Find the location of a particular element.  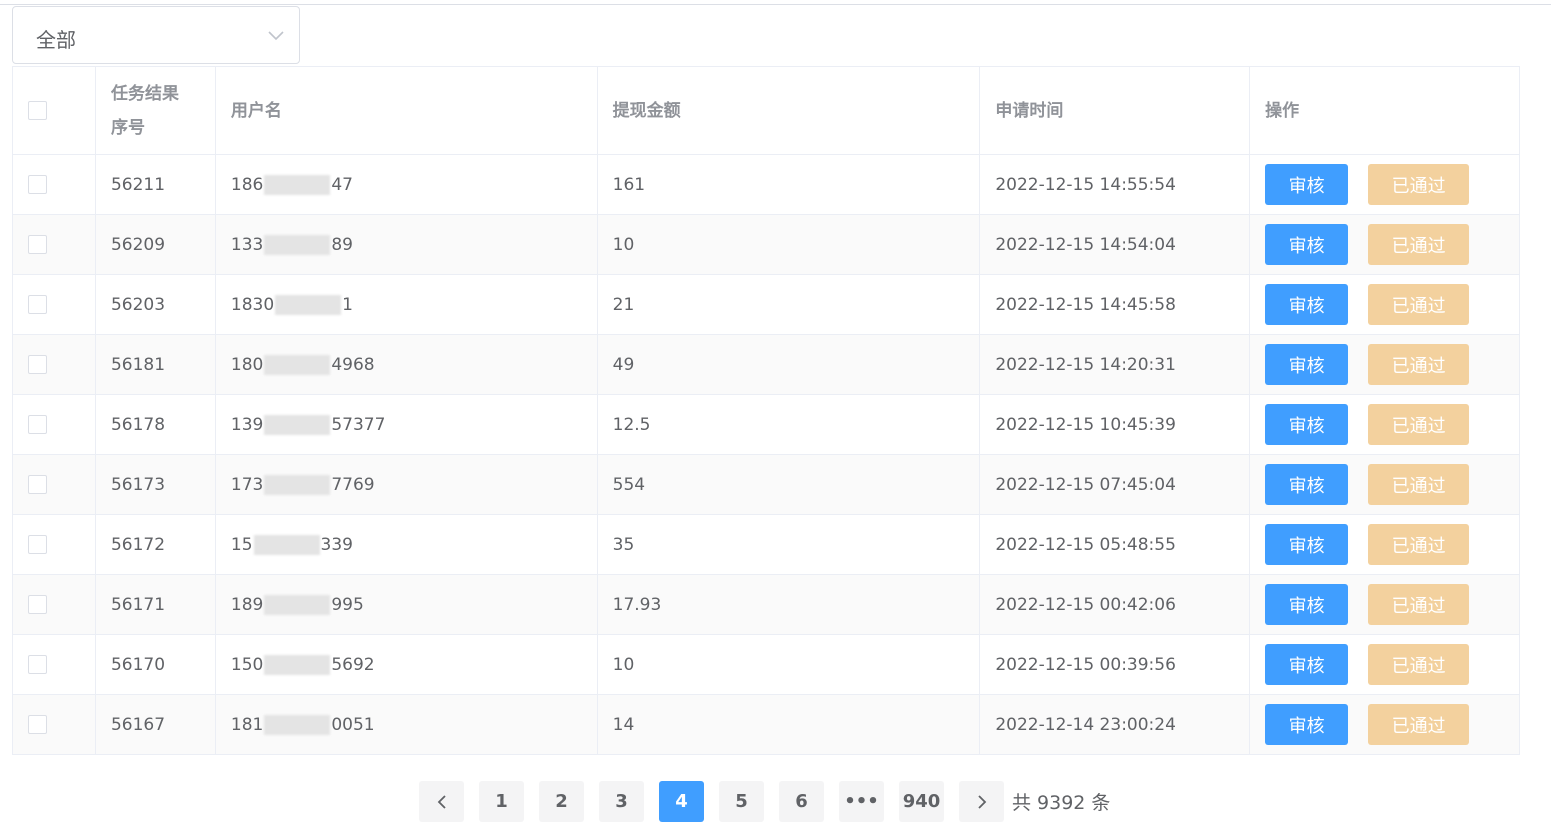

username-suffix: 47 is located at coordinates (342, 184).